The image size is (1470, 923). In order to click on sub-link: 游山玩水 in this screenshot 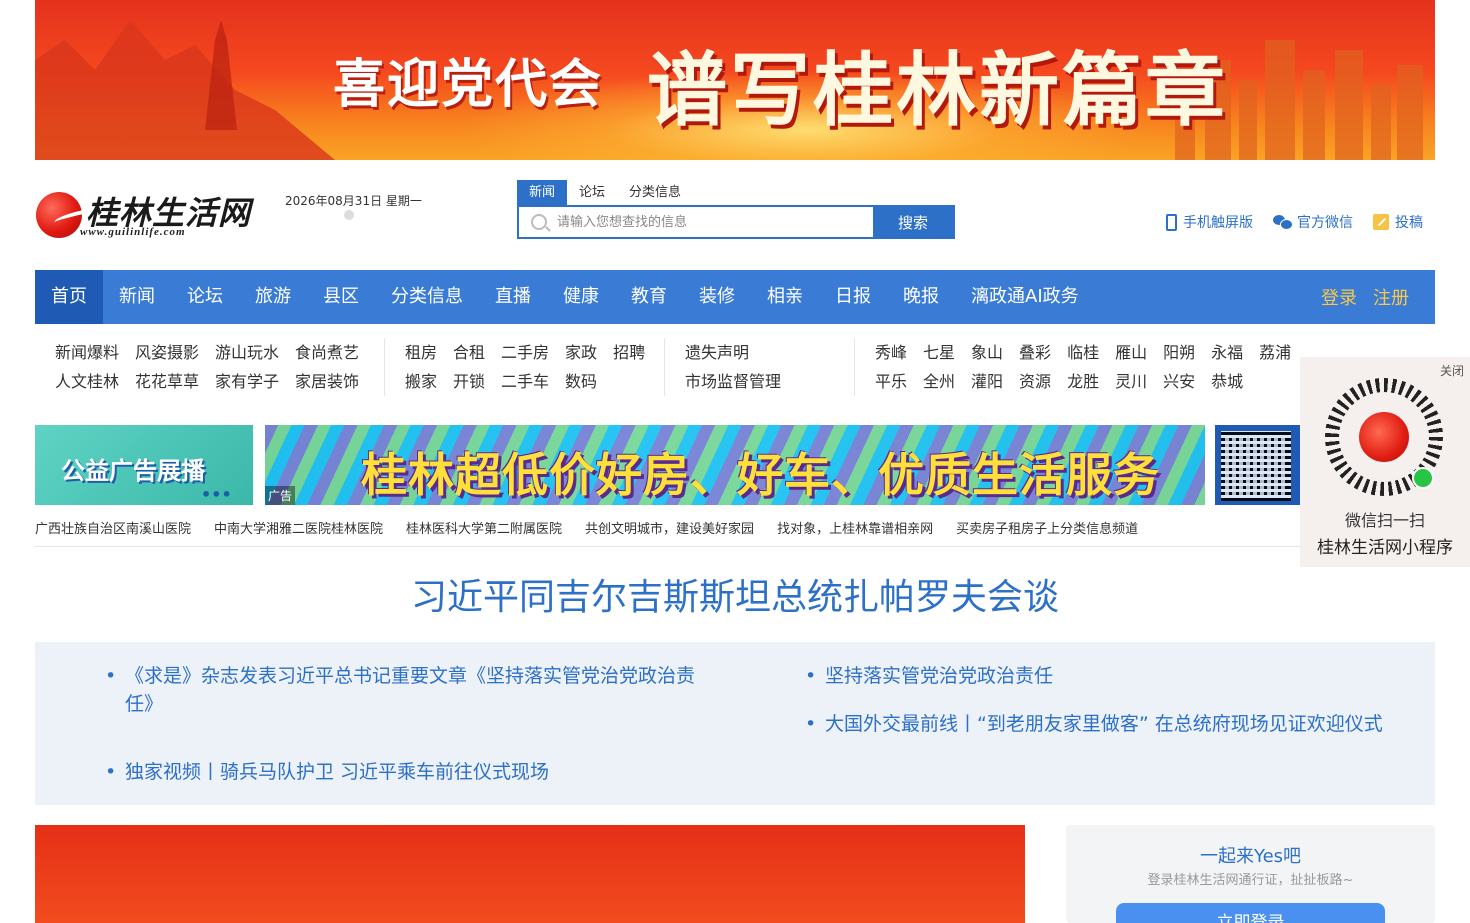, I will do `click(247, 352)`.